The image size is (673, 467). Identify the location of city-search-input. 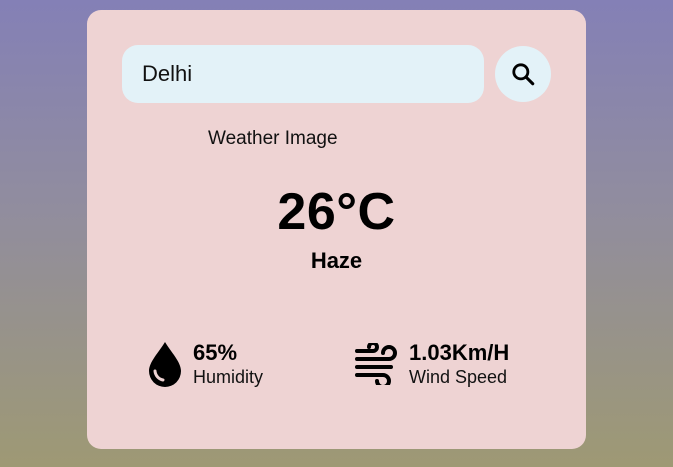
(303, 74).